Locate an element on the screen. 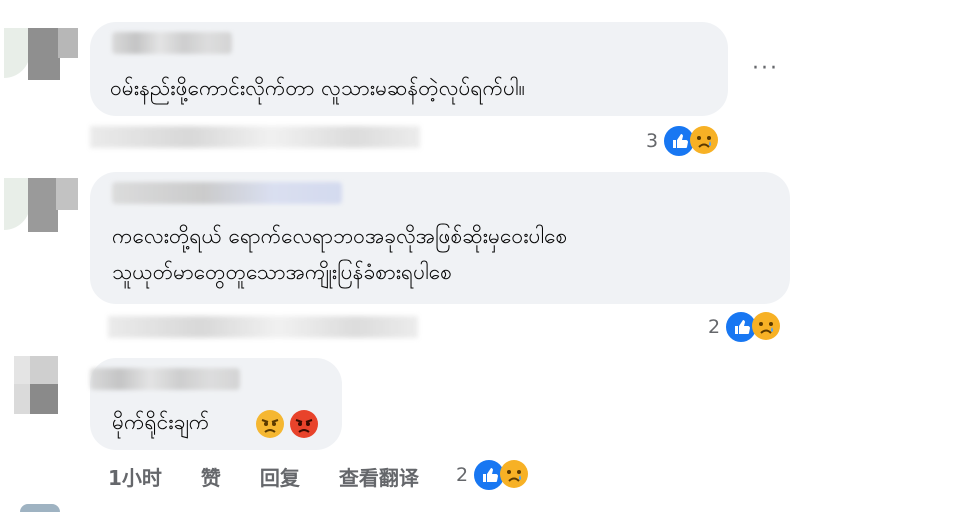 This screenshot has width=960, height=512. reply-button: 回复 is located at coordinates (280, 478).